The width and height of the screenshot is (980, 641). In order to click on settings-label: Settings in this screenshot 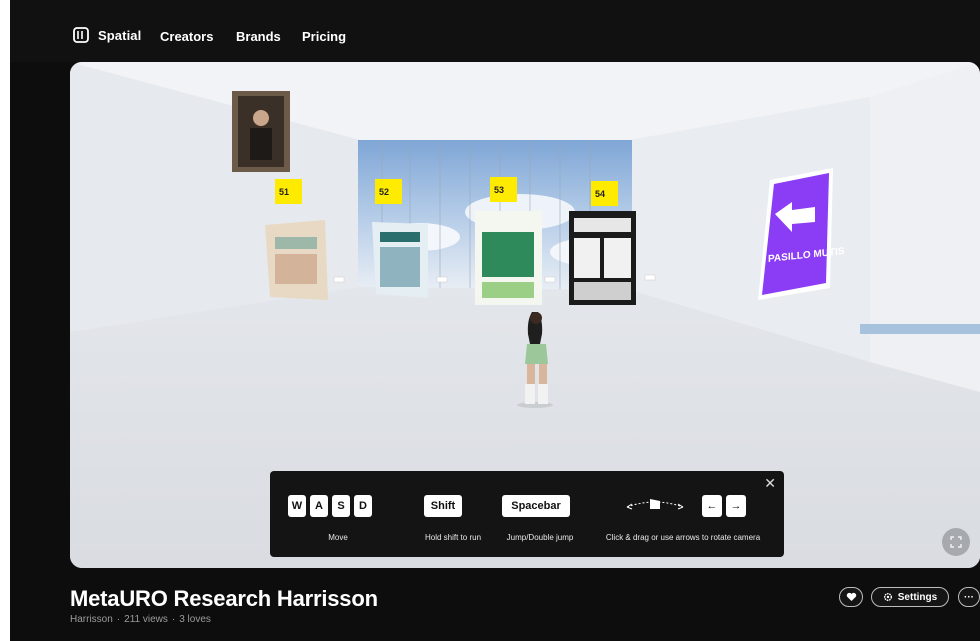, I will do `click(917, 597)`.